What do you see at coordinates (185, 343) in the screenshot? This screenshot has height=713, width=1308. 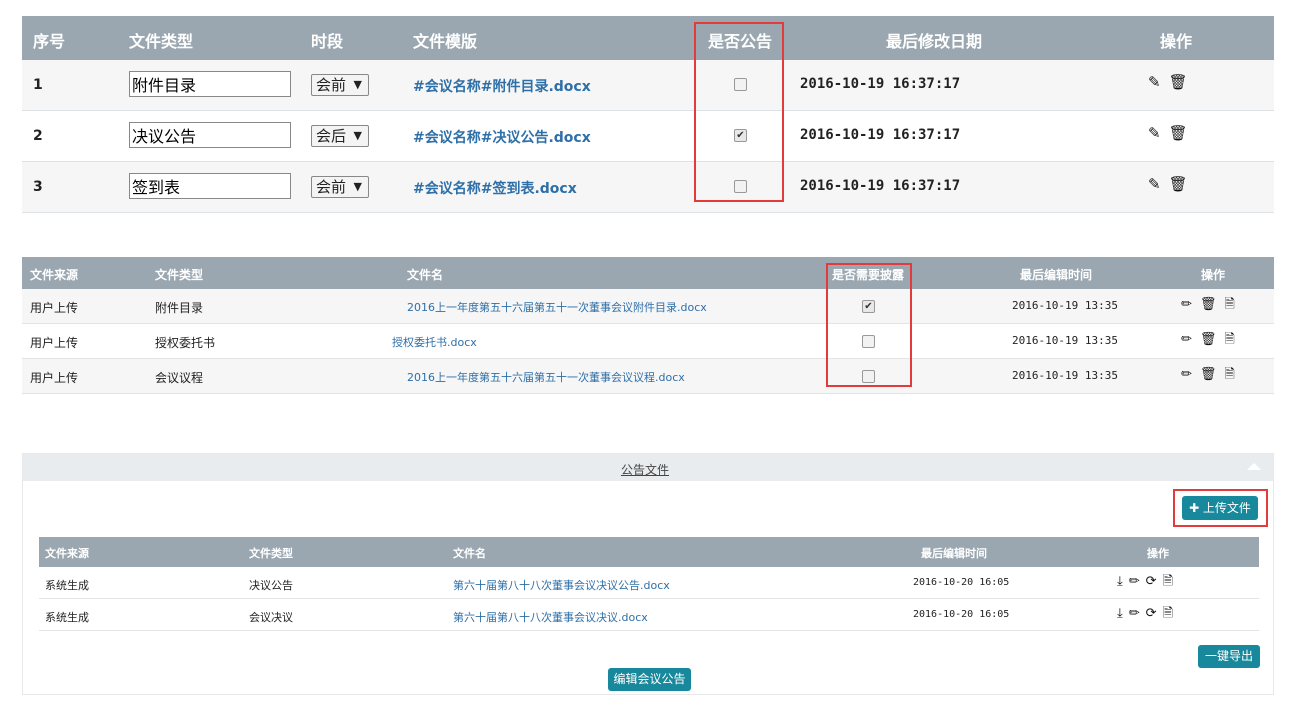 I see `file-type: 授权委托书` at bounding box center [185, 343].